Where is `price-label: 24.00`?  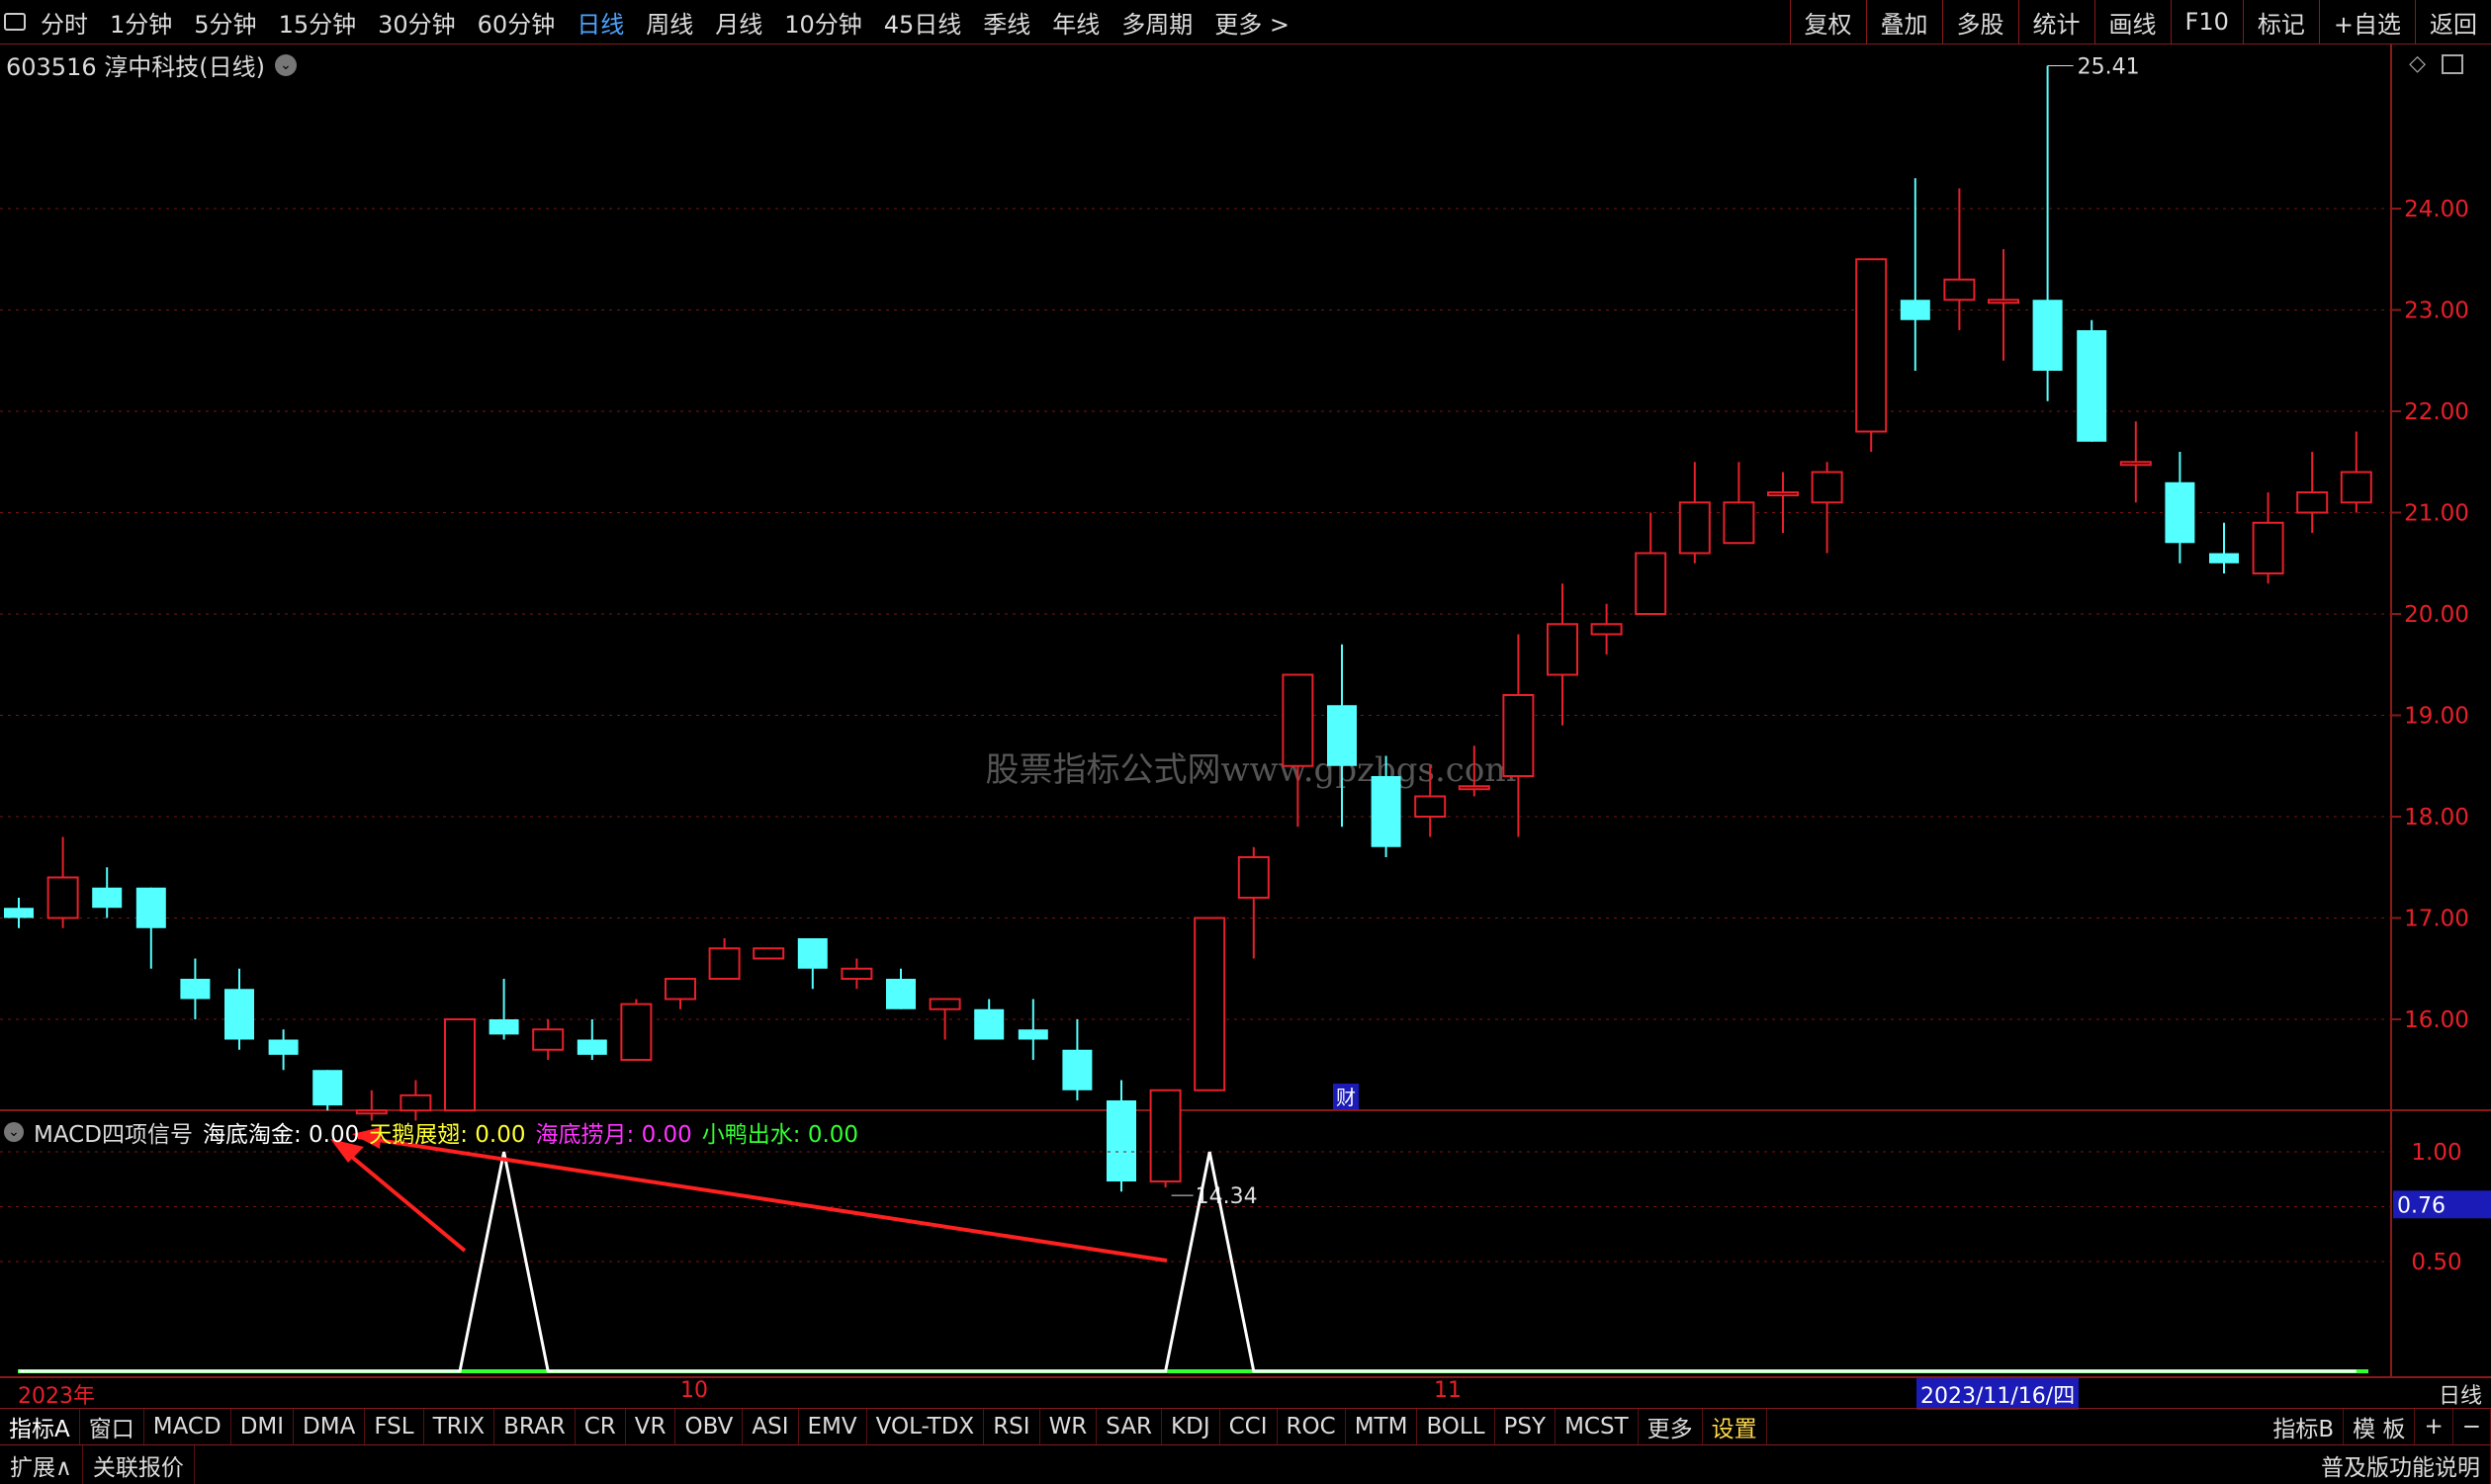 price-label: 24.00 is located at coordinates (2436, 210).